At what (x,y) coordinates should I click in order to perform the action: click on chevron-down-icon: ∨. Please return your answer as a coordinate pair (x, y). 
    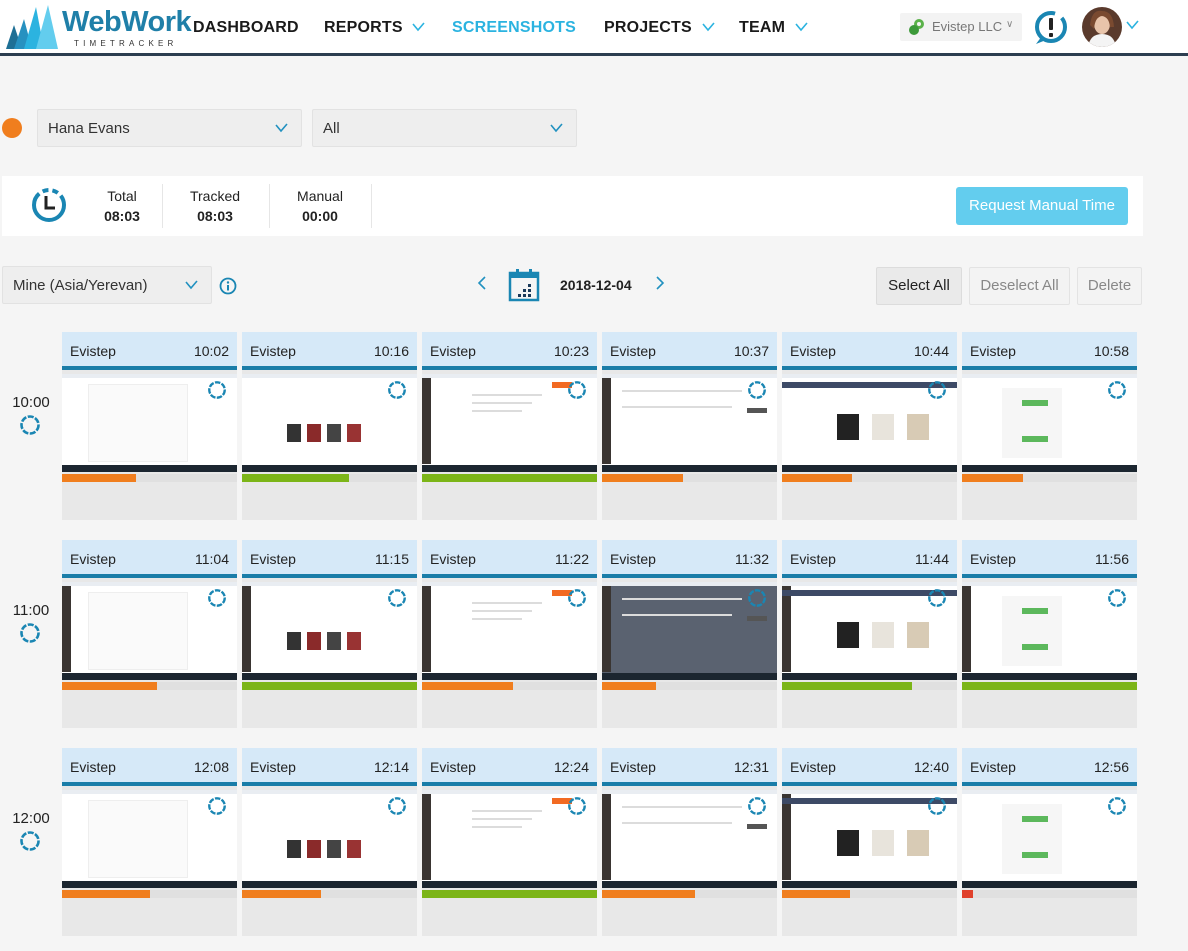
    Looking at the image, I should click on (1010, 24).